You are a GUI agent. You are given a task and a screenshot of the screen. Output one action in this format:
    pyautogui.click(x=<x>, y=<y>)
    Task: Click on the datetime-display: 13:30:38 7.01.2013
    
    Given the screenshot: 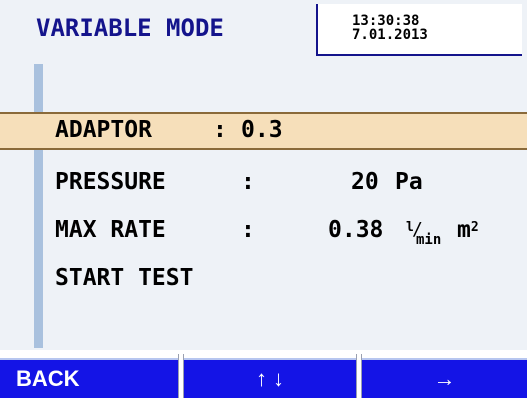 What is the action you would take?
    pyautogui.click(x=419, y=30)
    